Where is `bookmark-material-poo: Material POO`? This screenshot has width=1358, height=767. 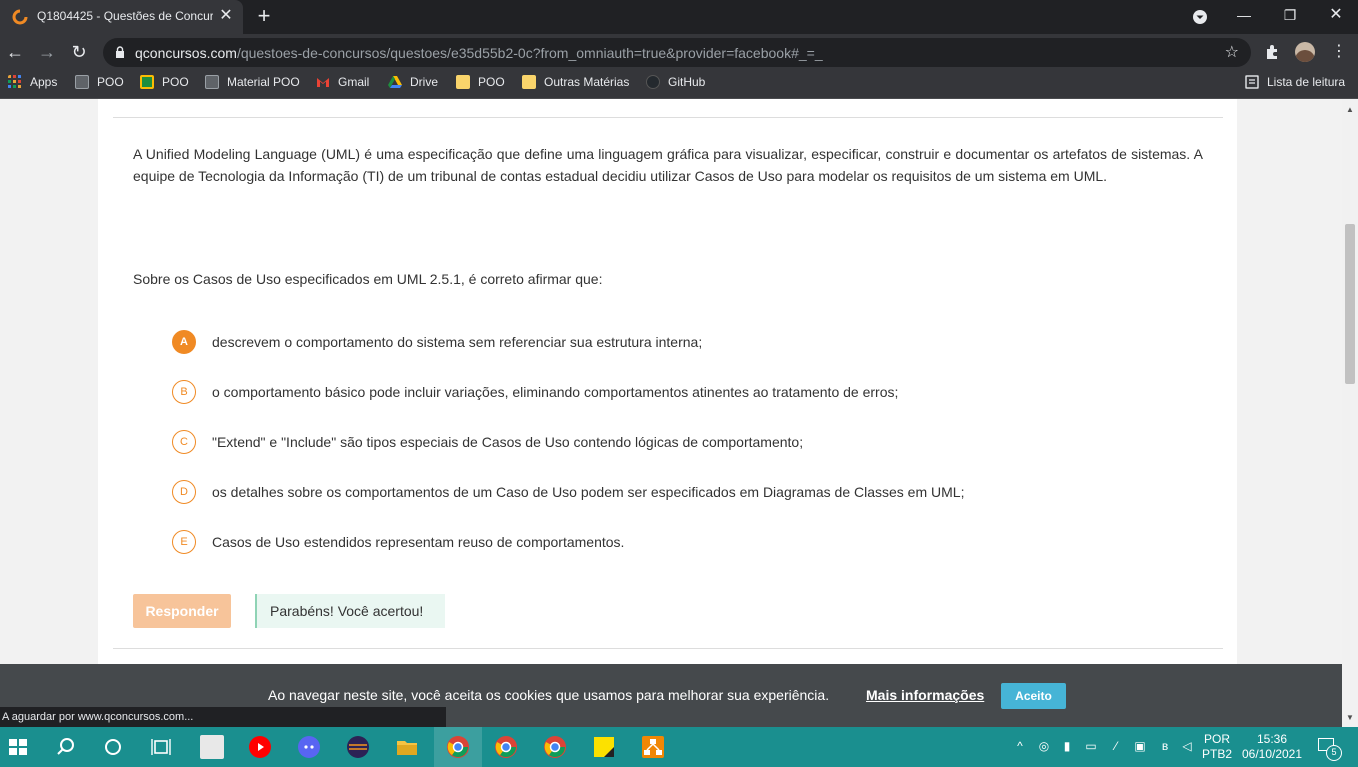
bookmark-material-poo: Material POO is located at coordinates (252, 84).